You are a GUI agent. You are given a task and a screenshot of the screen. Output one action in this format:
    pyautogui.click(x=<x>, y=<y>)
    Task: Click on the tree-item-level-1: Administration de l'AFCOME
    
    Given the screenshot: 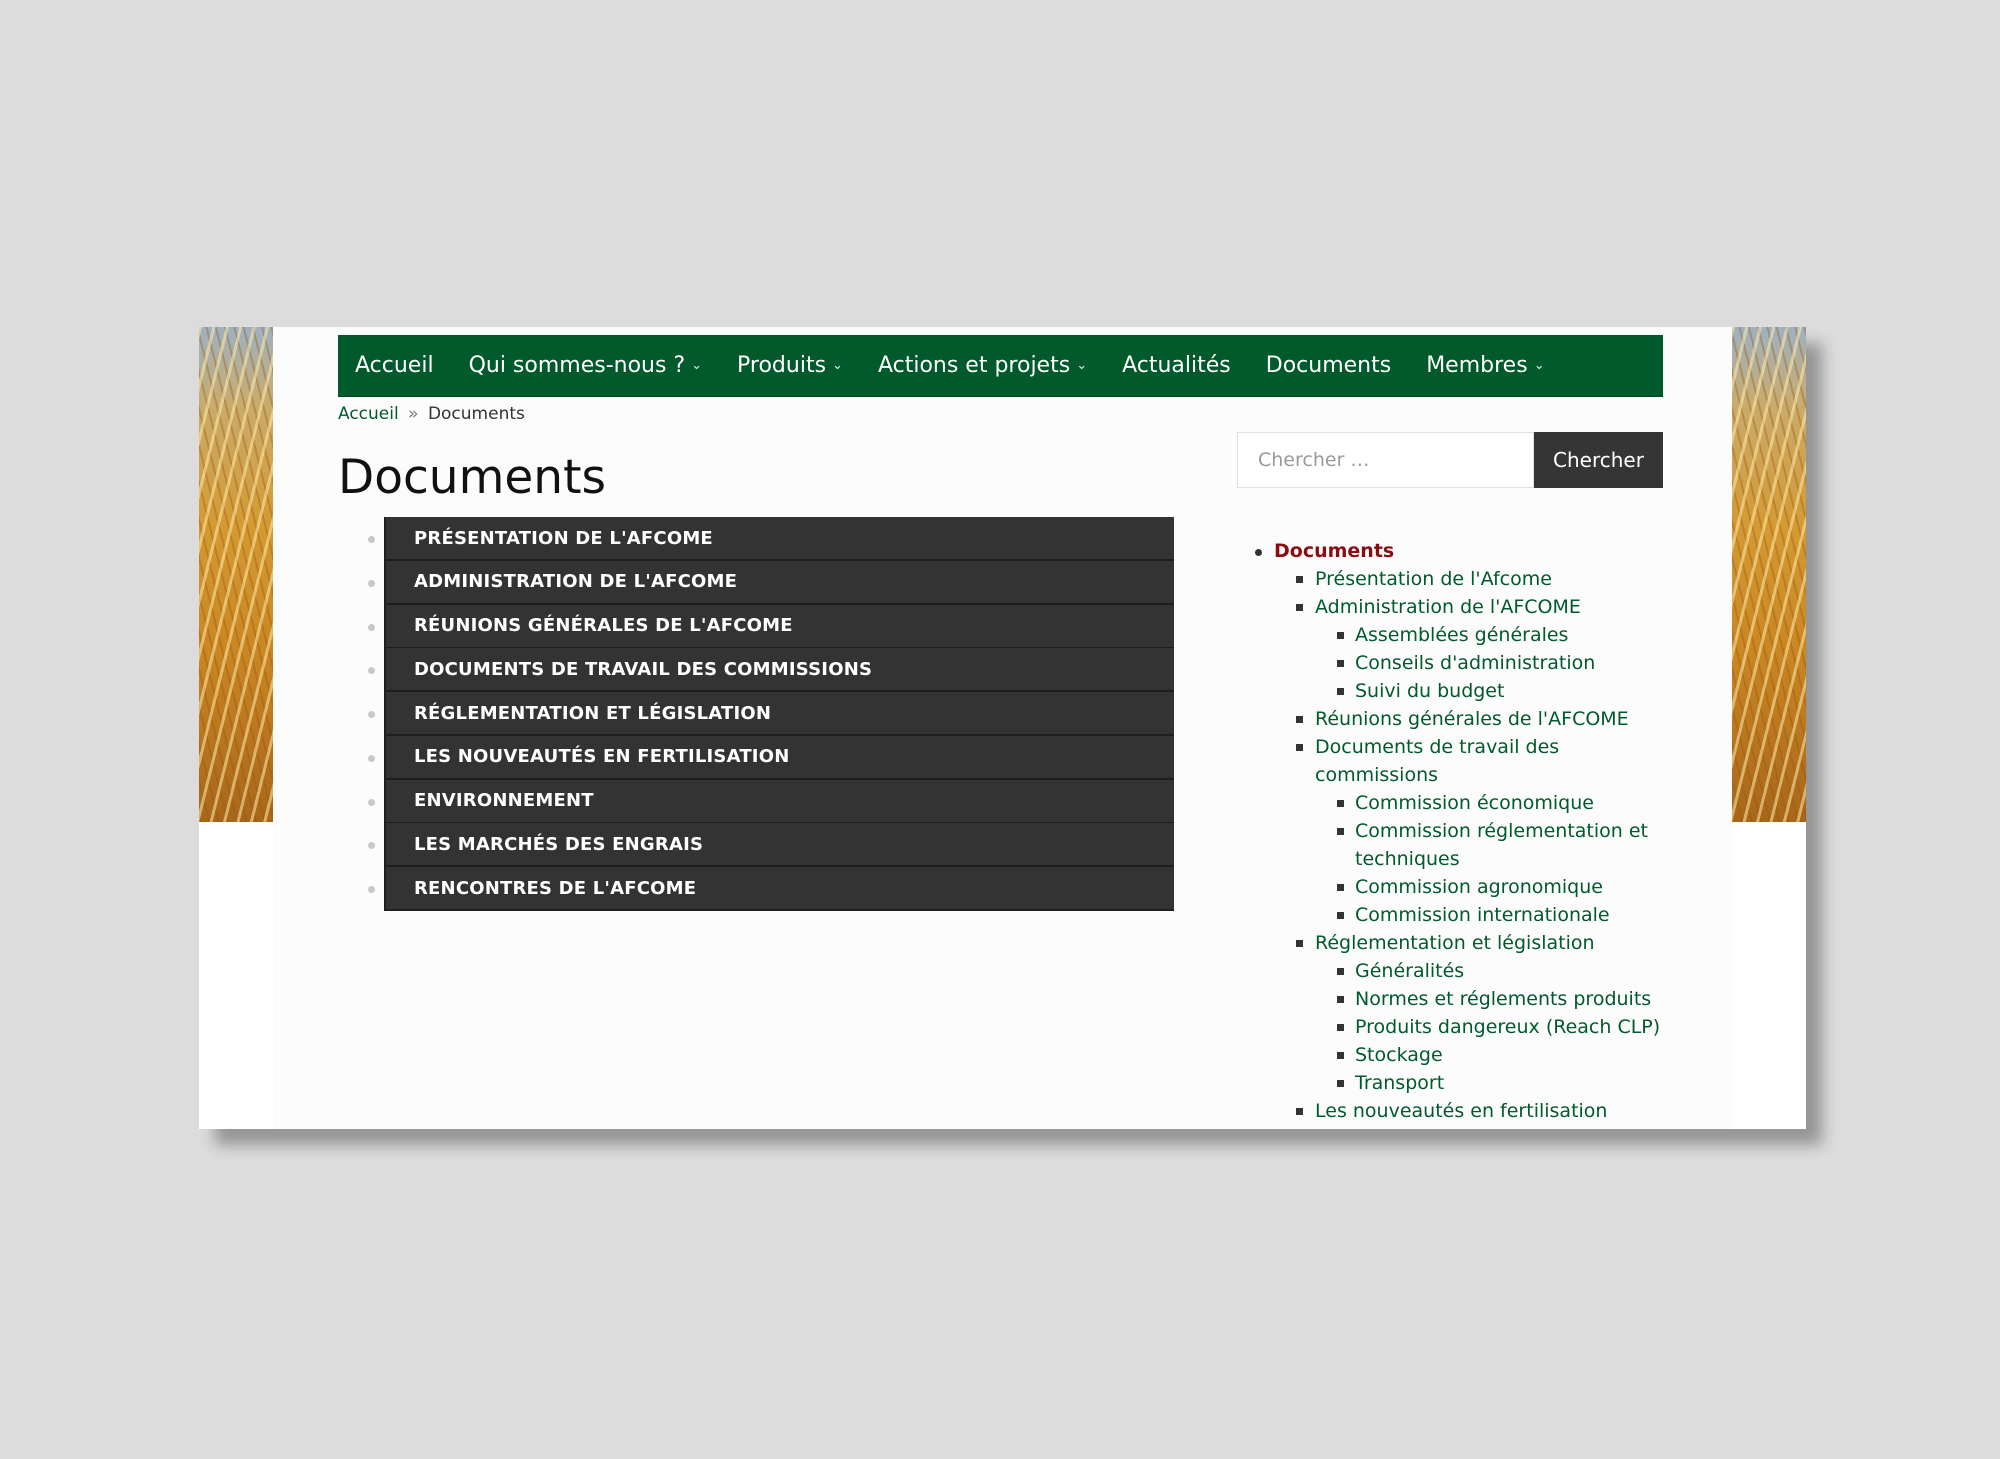 What is the action you would take?
    pyautogui.click(x=1465, y=607)
    